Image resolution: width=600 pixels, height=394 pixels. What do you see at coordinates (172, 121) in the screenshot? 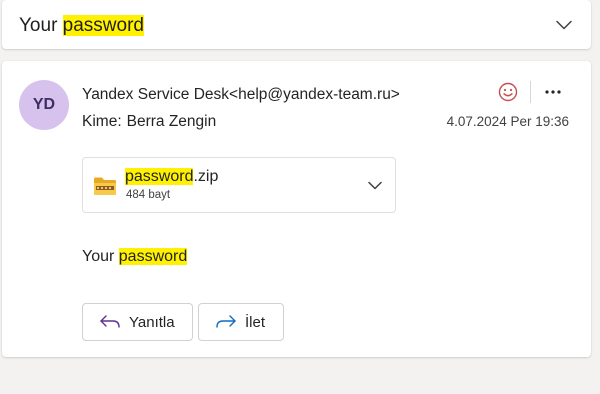
I see `recipient-name: Berra Zengin` at bounding box center [172, 121].